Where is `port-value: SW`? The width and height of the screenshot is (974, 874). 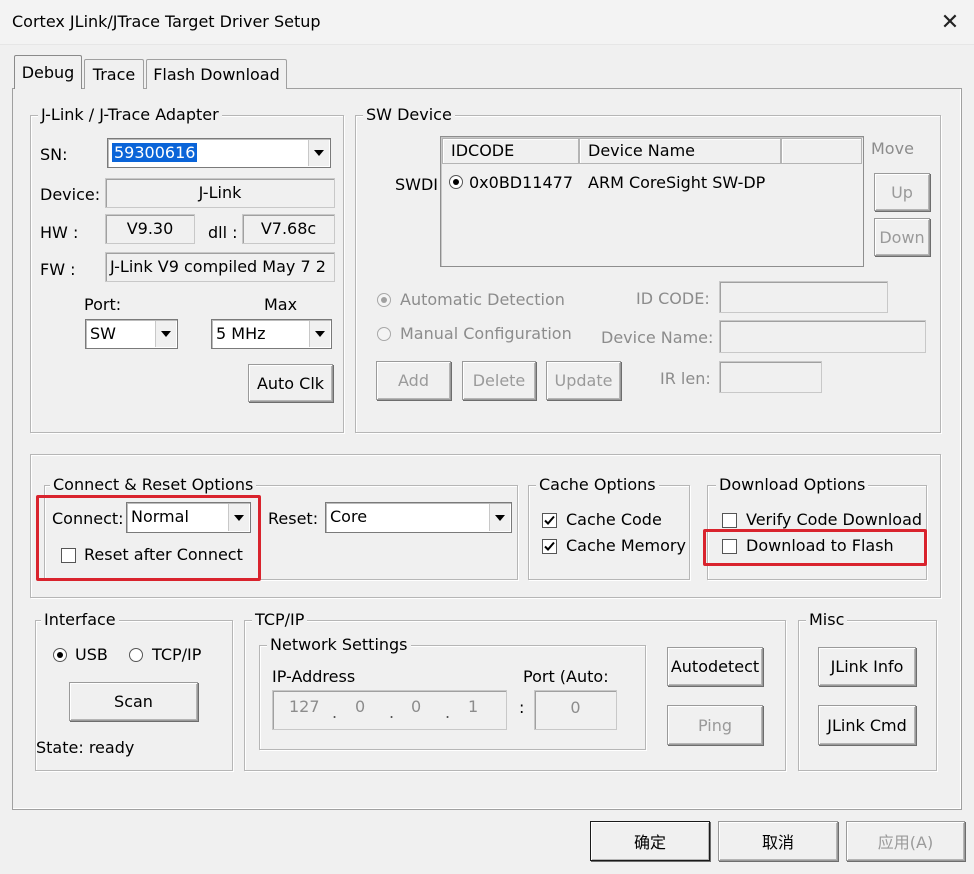
port-value: SW is located at coordinates (103, 333).